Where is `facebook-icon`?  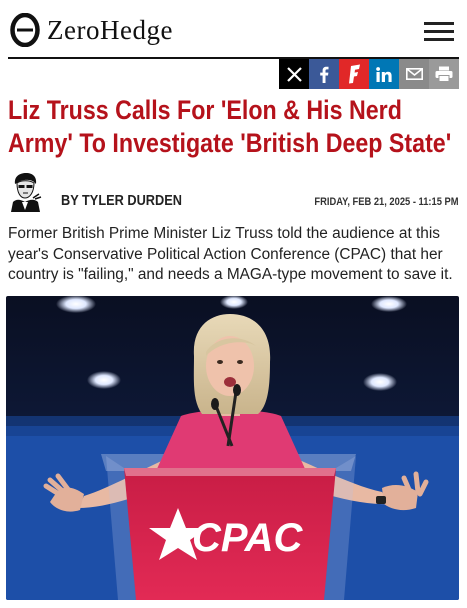
facebook-icon is located at coordinates (324, 74).